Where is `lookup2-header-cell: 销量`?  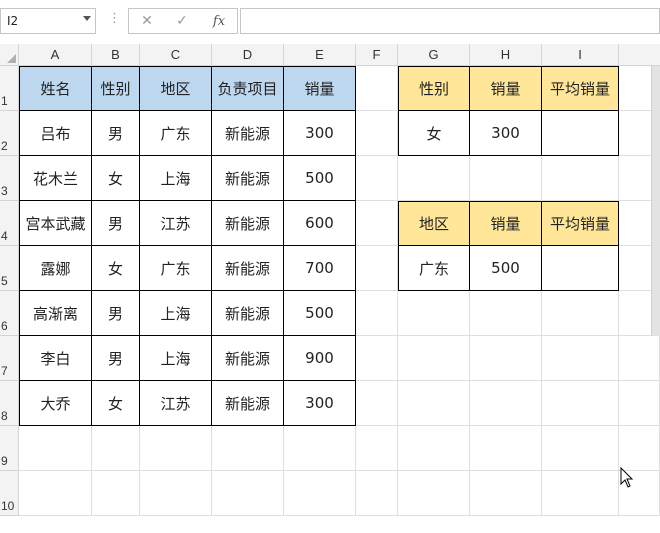
lookup2-header-cell: 销量 is located at coordinates (506, 223).